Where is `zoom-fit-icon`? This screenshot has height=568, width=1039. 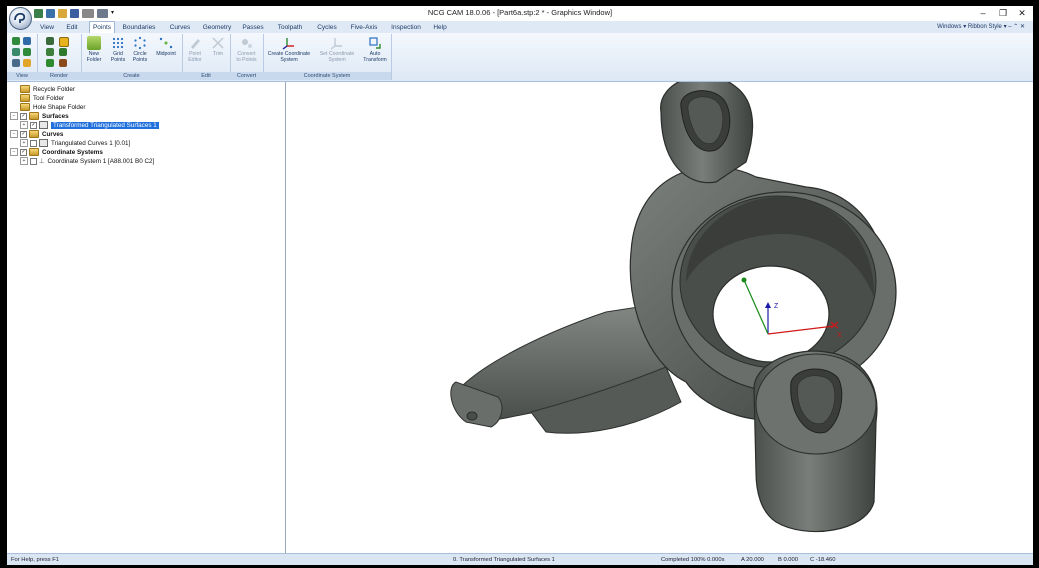
zoom-fit-icon is located at coordinates (16, 63).